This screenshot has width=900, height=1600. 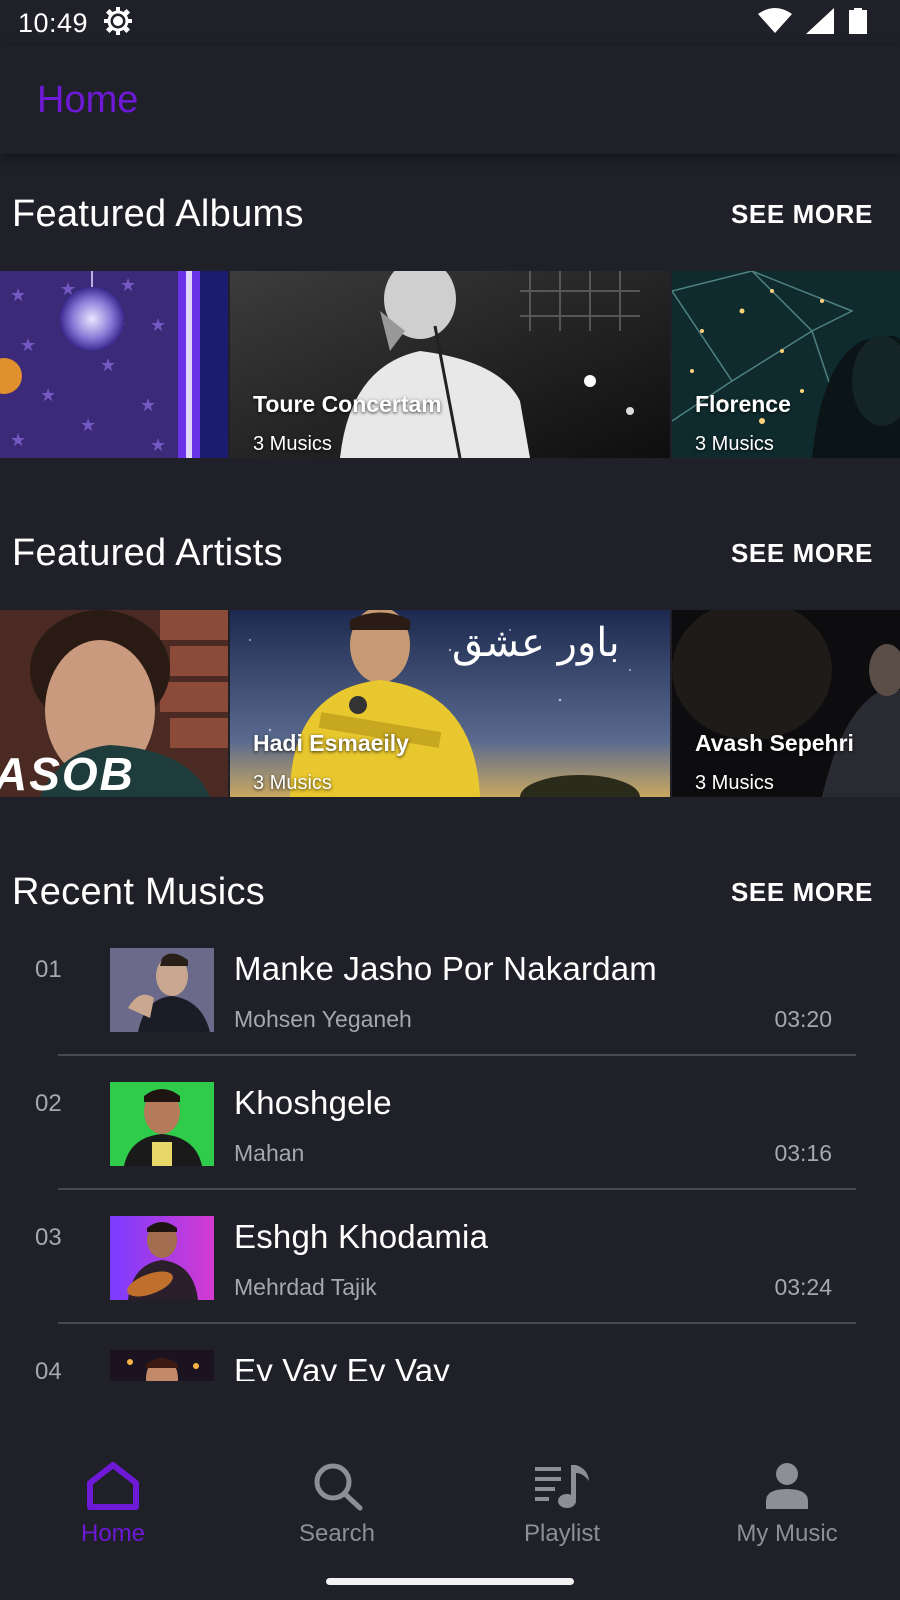 I want to click on status-left: 10:49, so click(x=76, y=23).